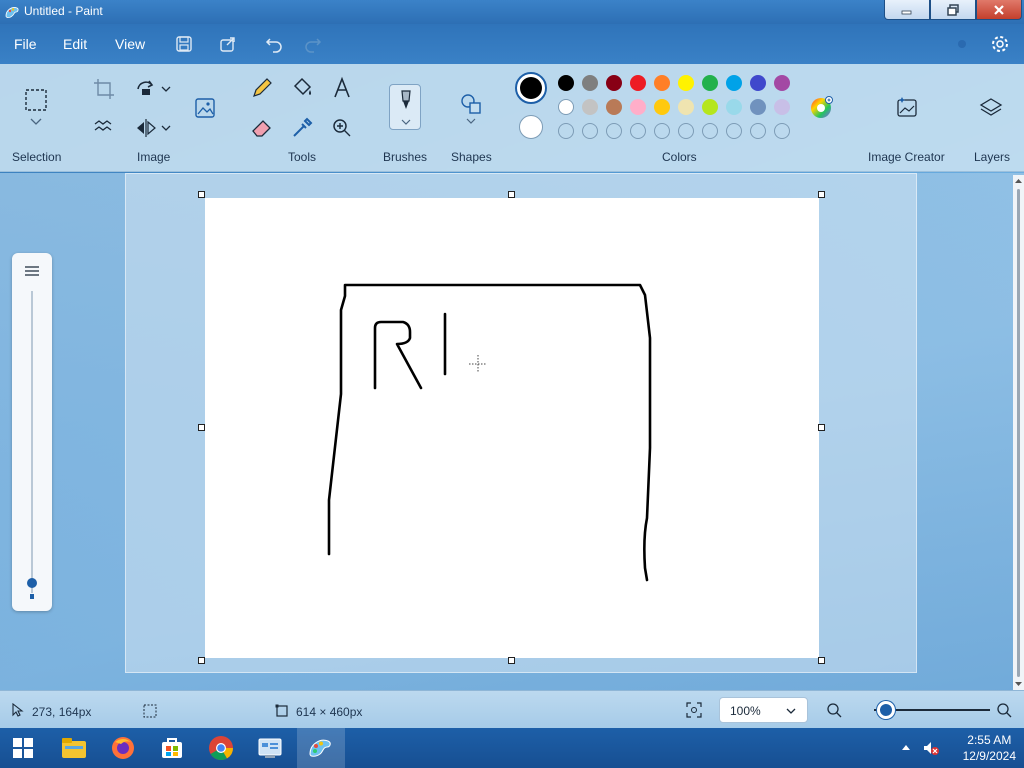 The height and width of the screenshot is (768, 1024). What do you see at coordinates (907, 10) in the screenshot?
I see `minimize-button` at bounding box center [907, 10].